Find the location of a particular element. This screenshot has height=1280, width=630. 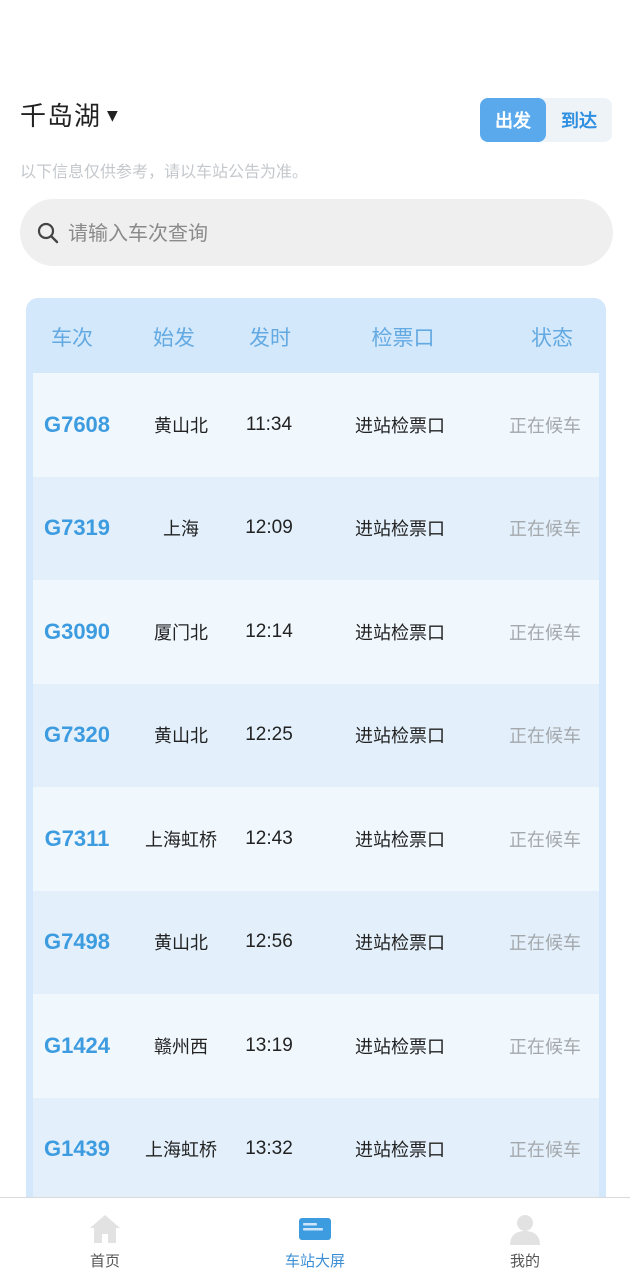

train-number: G1424 is located at coordinates (77, 1045).